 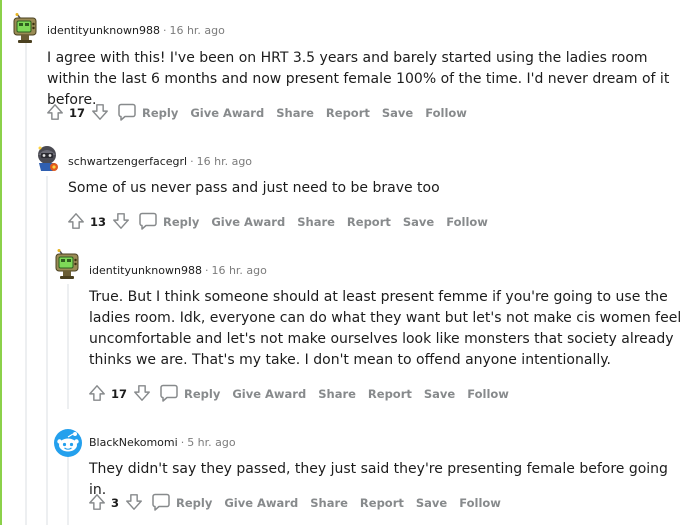 What do you see at coordinates (68, 443) in the screenshot?
I see `snoo-default-avatar-icon` at bounding box center [68, 443].